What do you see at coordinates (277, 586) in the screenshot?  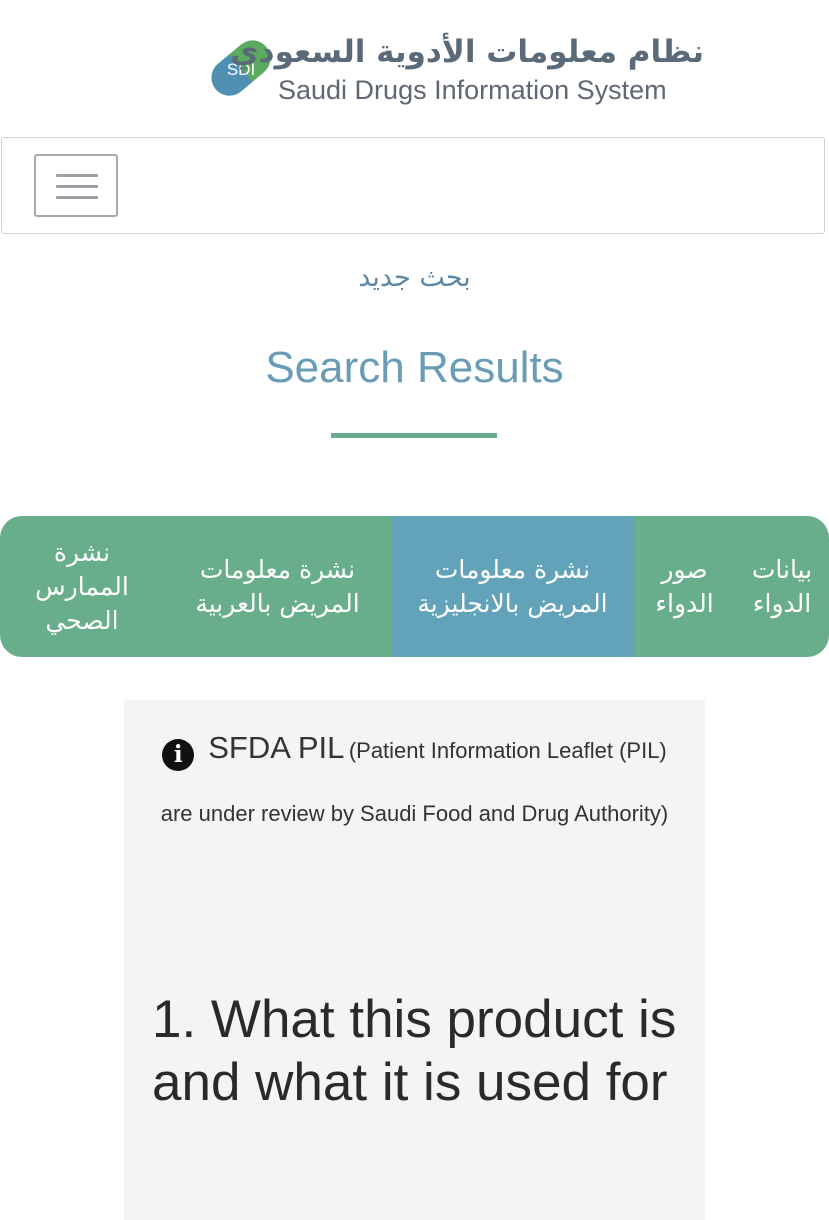 I see `tab-patient-leaflet-arabic: نشرة معلومات المريض بالعربية` at bounding box center [277, 586].